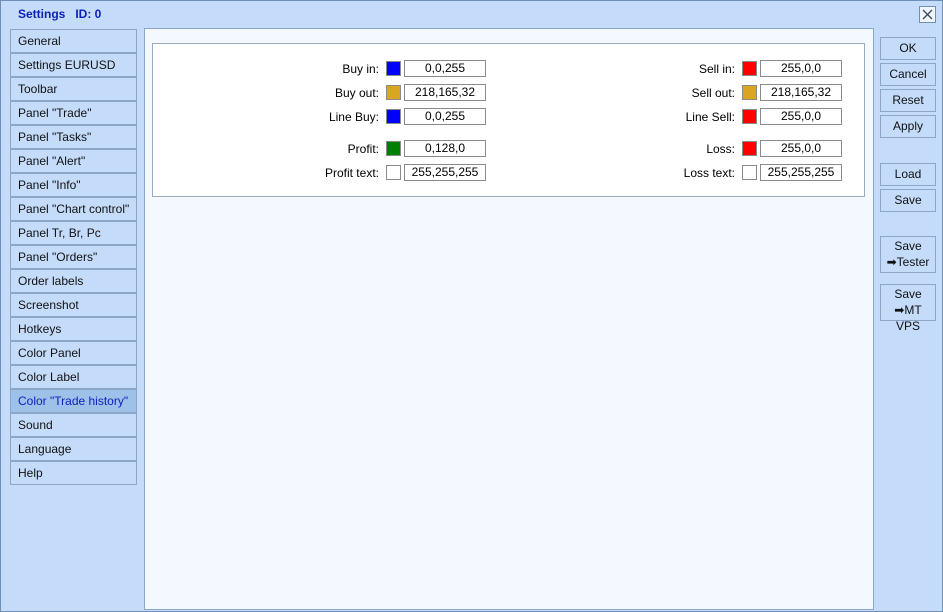 The height and width of the screenshot is (612, 943). Describe the element at coordinates (73, 449) in the screenshot. I see `sidebar-item: Language` at that location.